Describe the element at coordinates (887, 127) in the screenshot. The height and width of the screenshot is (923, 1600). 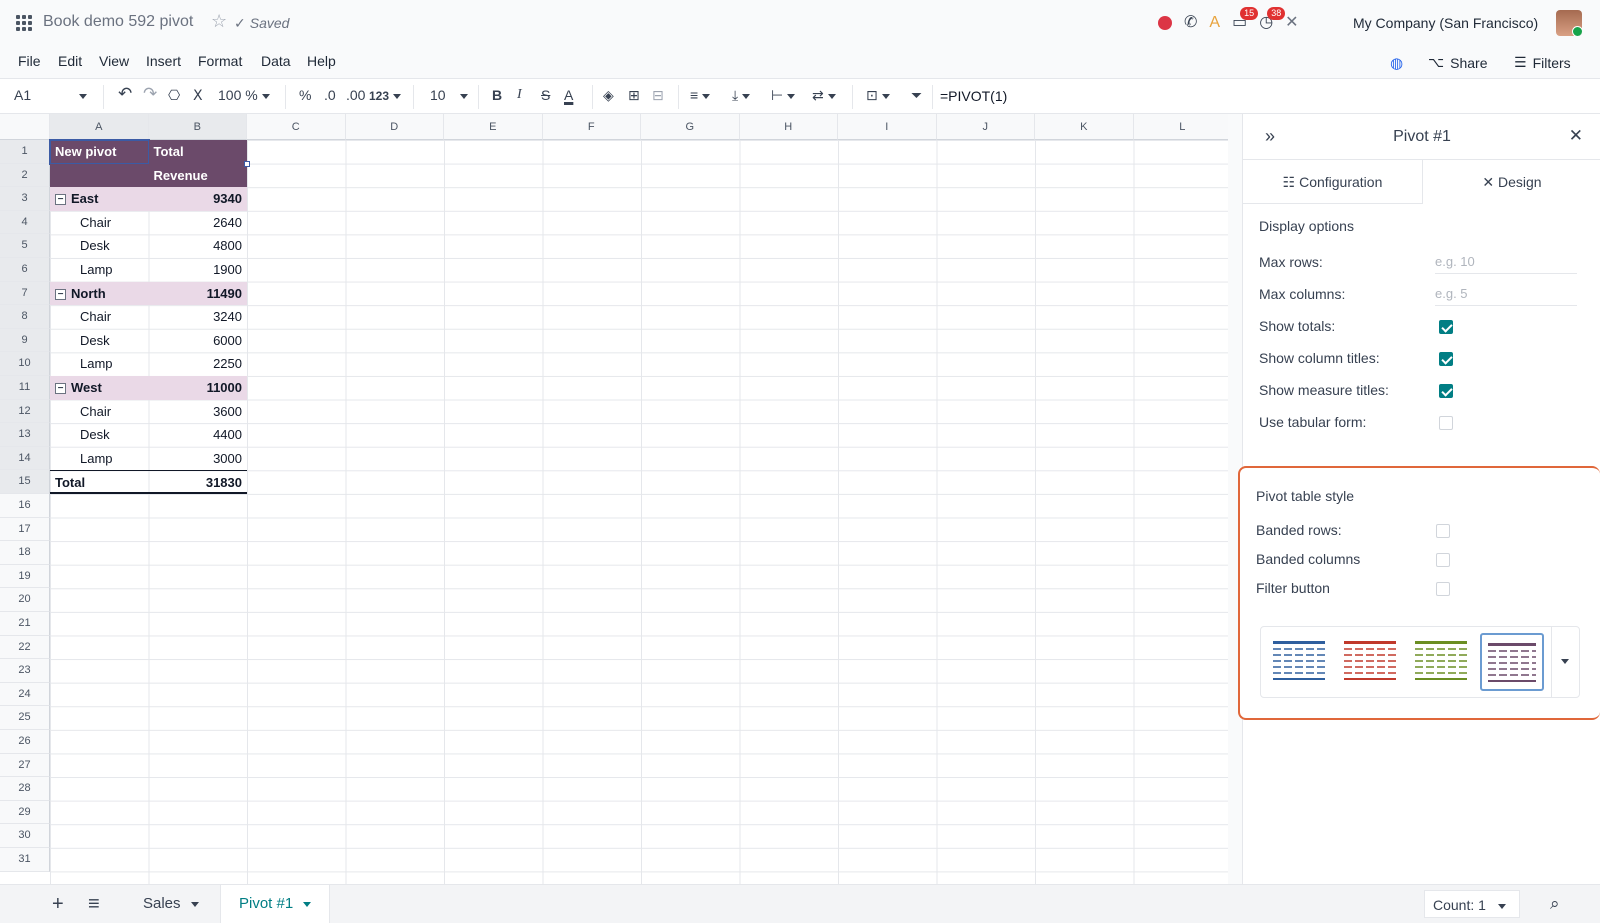
I see `column-header: I` at that location.